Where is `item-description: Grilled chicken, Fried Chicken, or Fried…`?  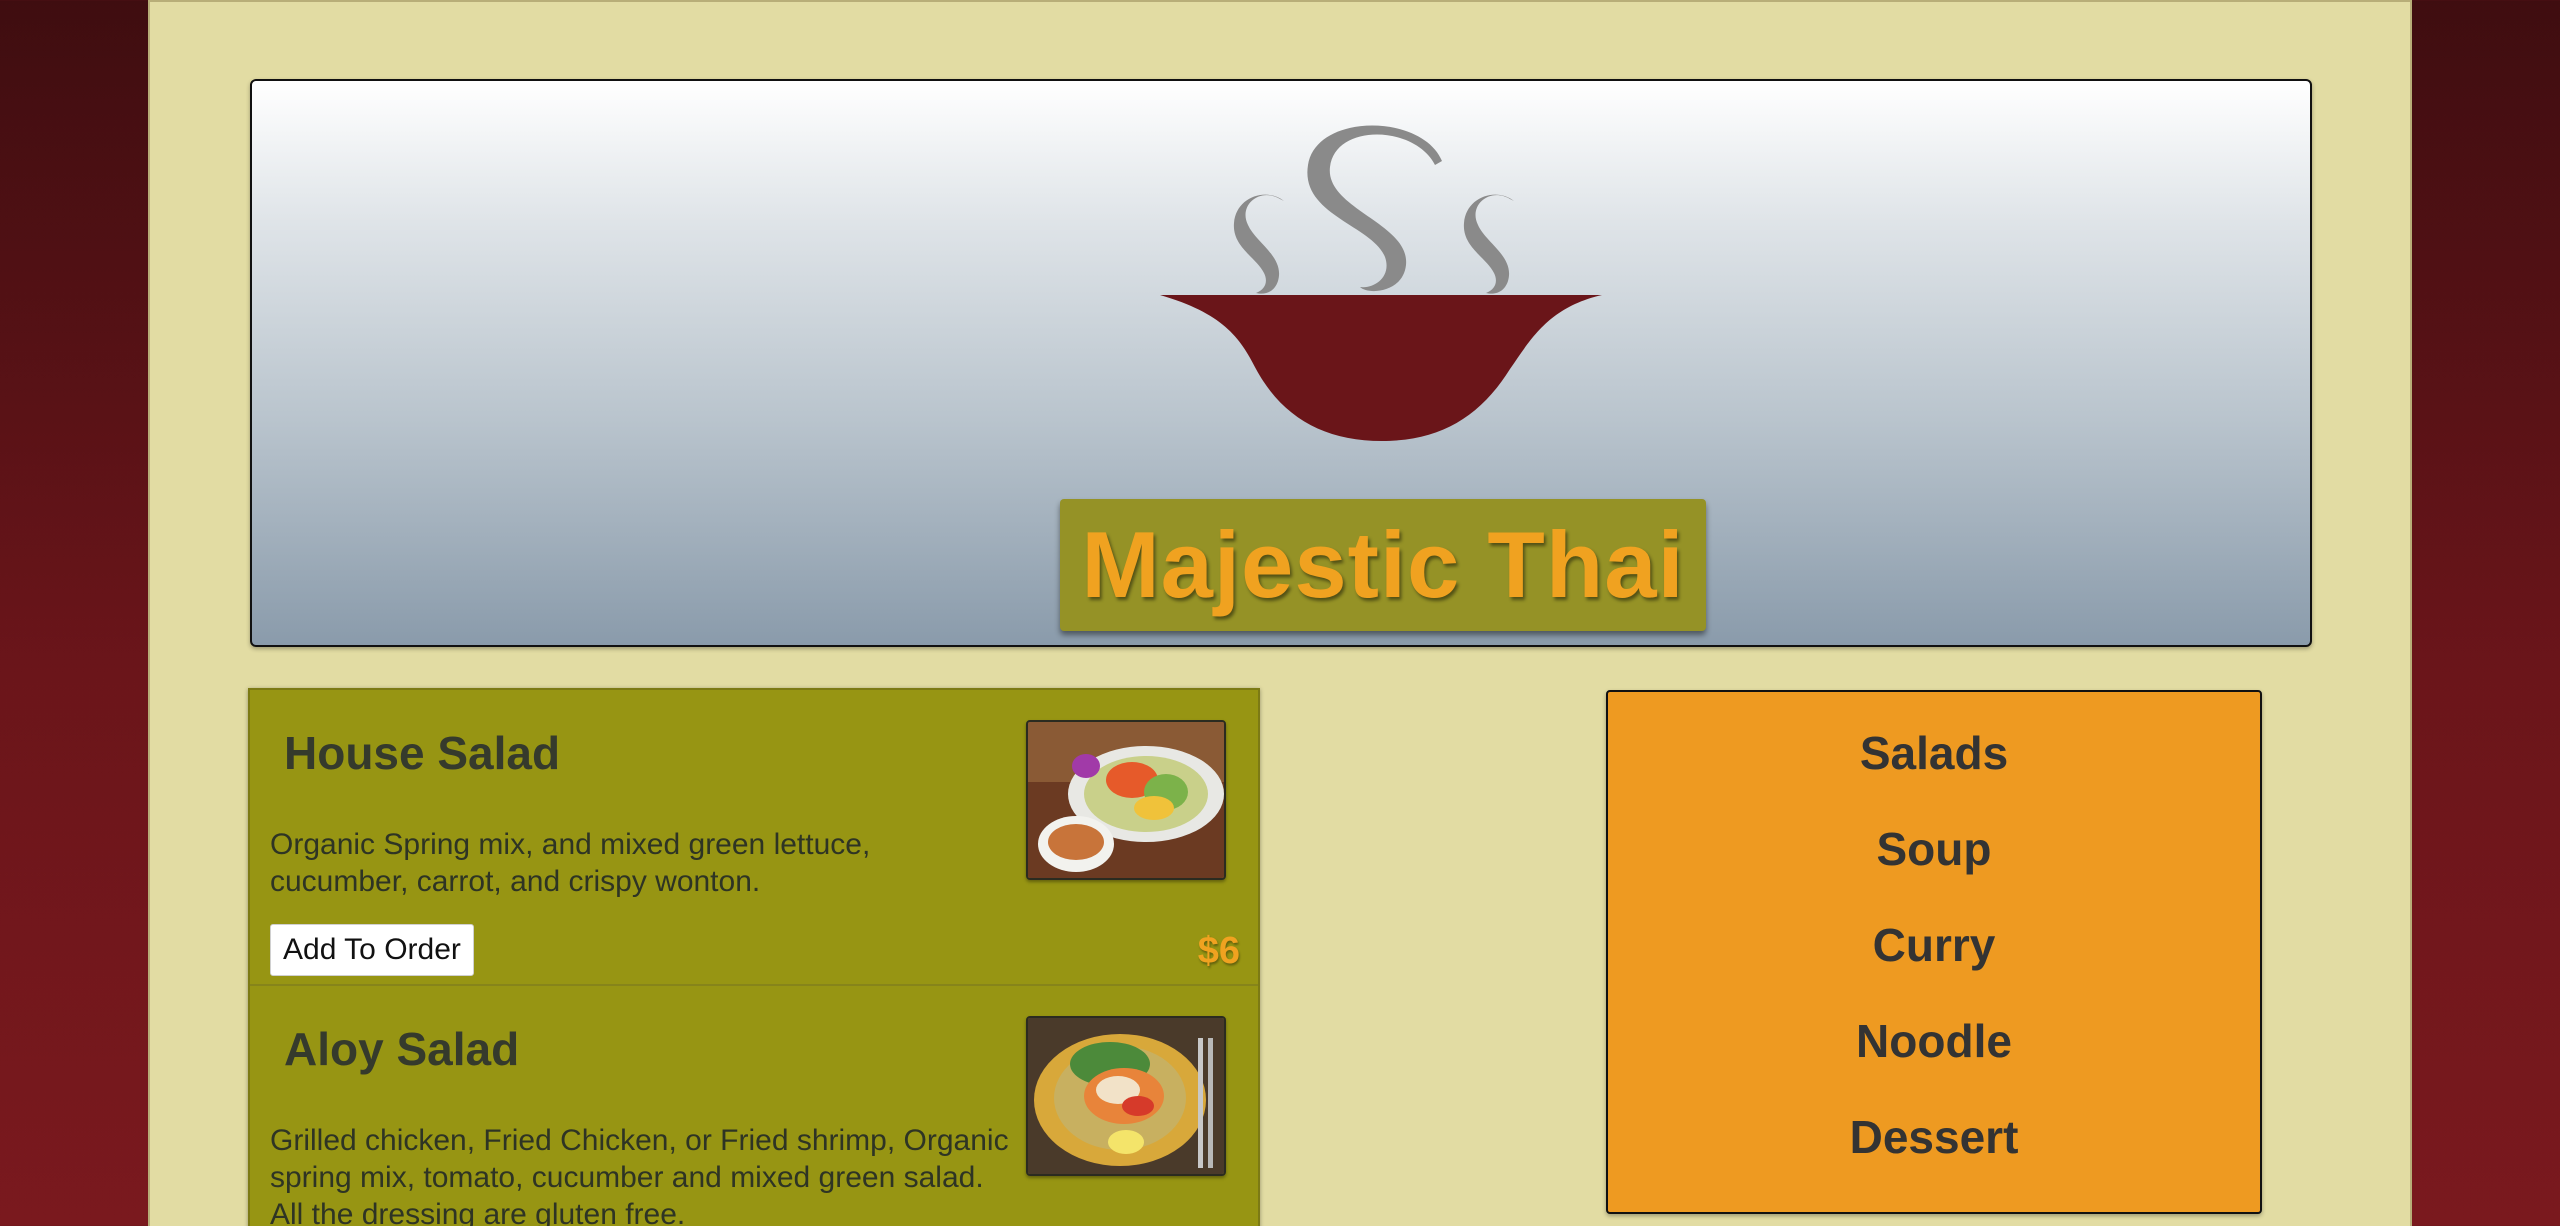
item-description: Grilled chicken, Fried Chicken, or Fried… is located at coordinates (639, 1175).